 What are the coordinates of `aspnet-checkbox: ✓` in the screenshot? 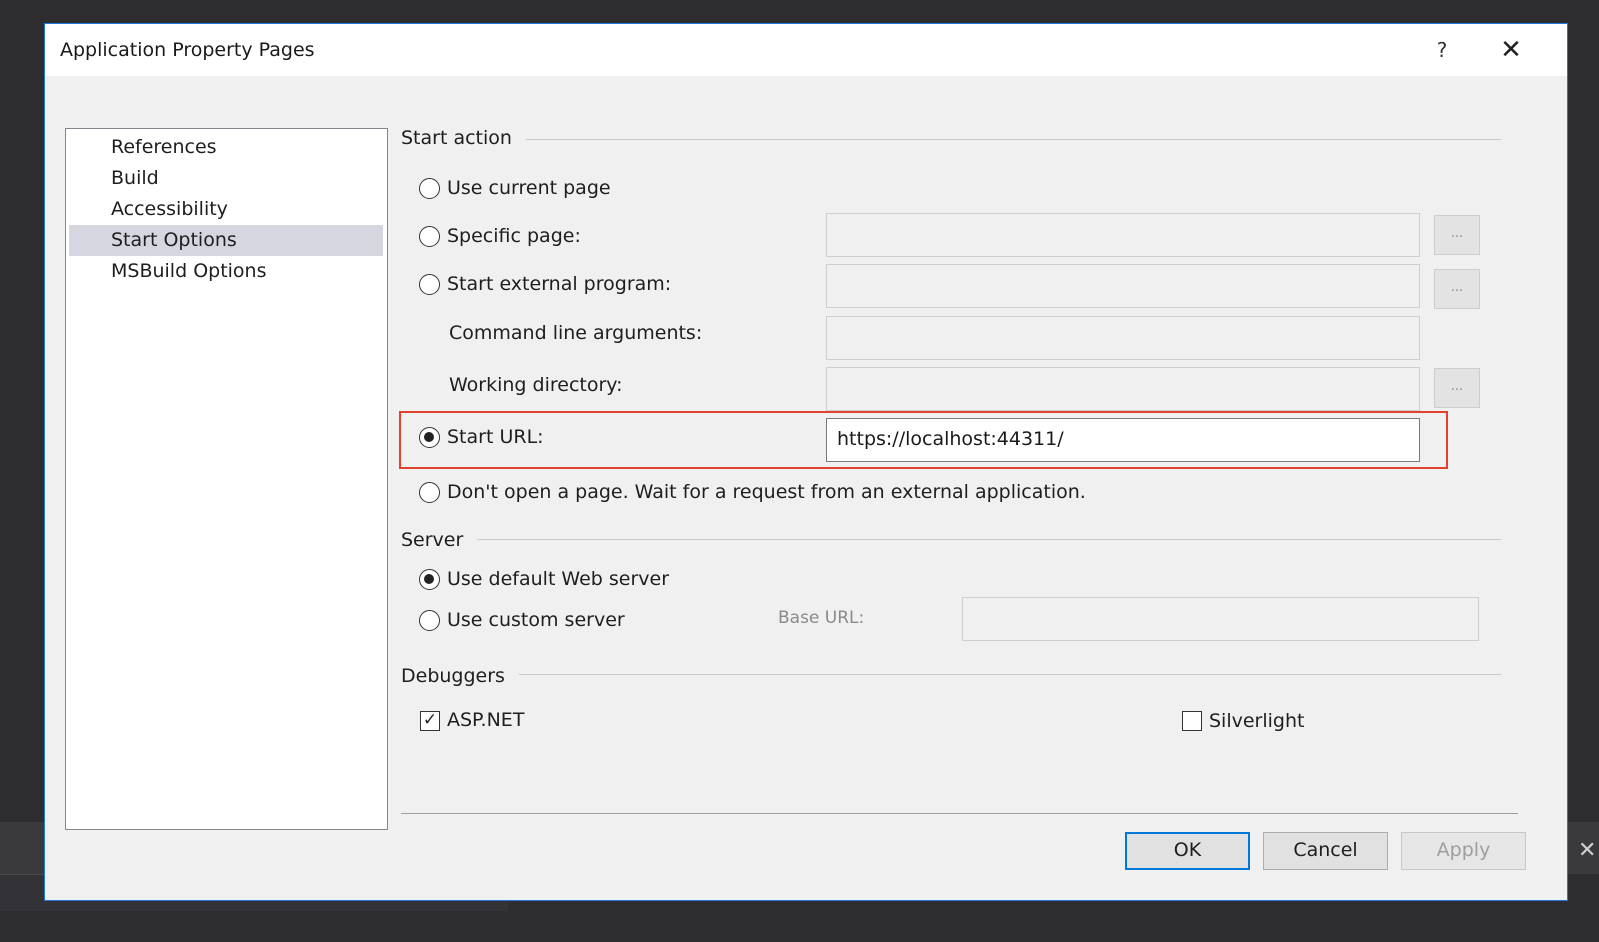 It's located at (430, 721).